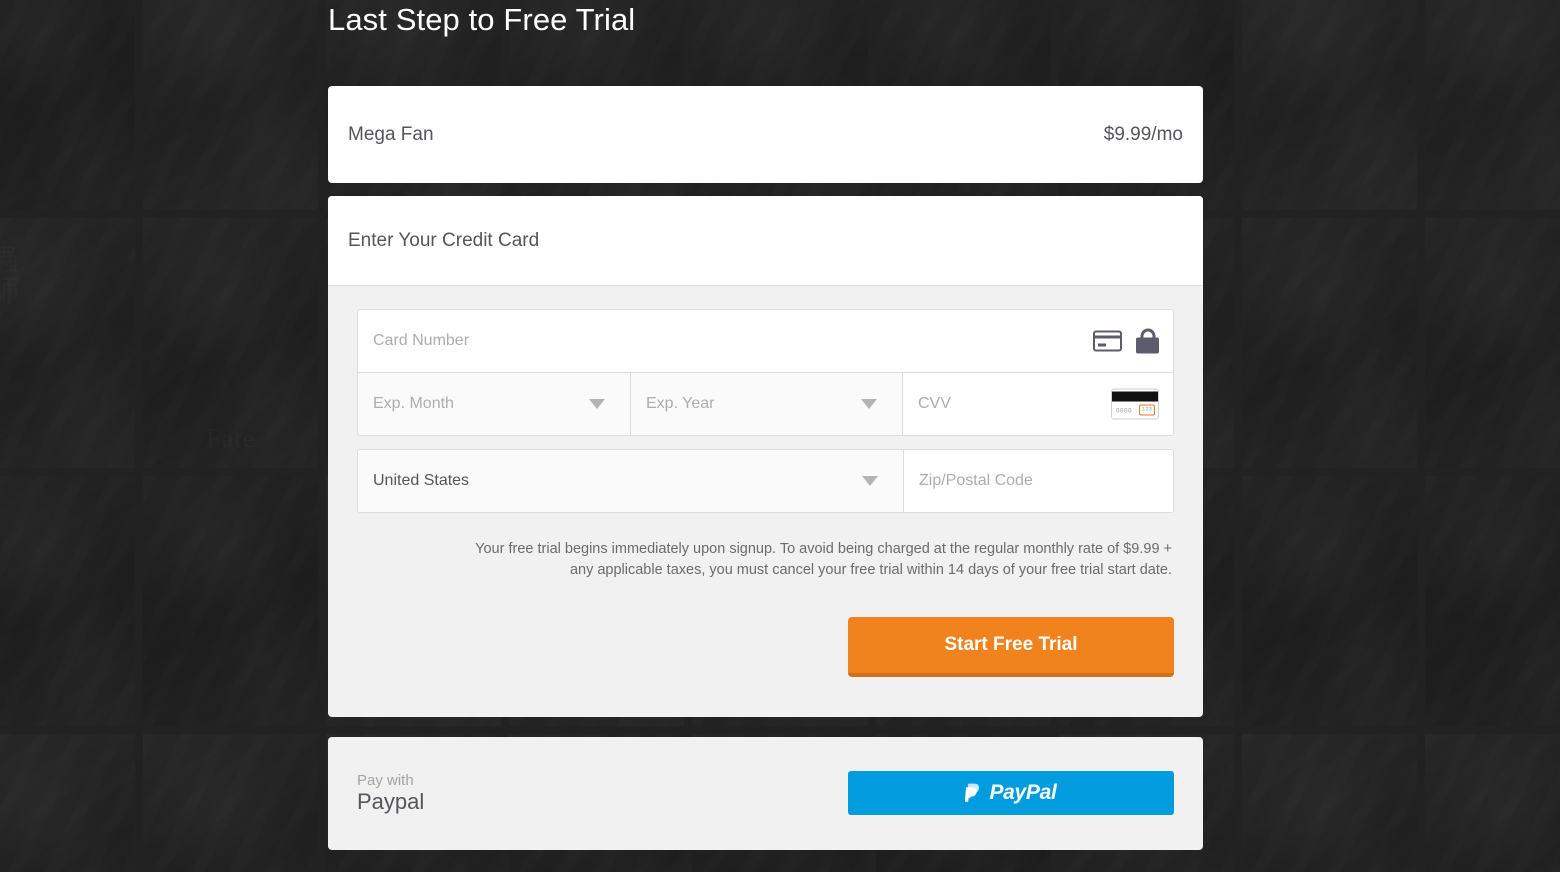 The height and width of the screenshot is (872, 1560). I want to click on country-fieldset: United States Zip/Postal Code, so click(765, 481).